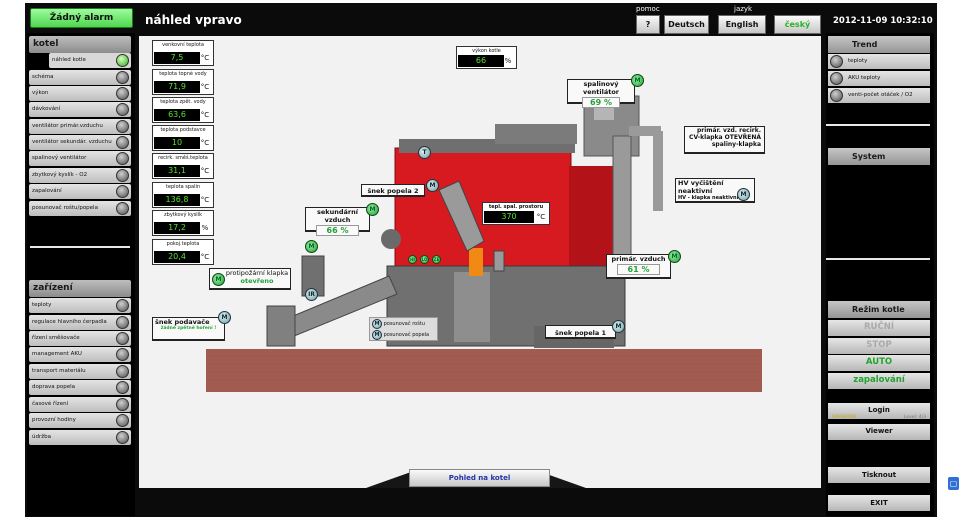  I want to click on spal-vent-callout: spalinový ventilátor 69 %, so click(601, 93).